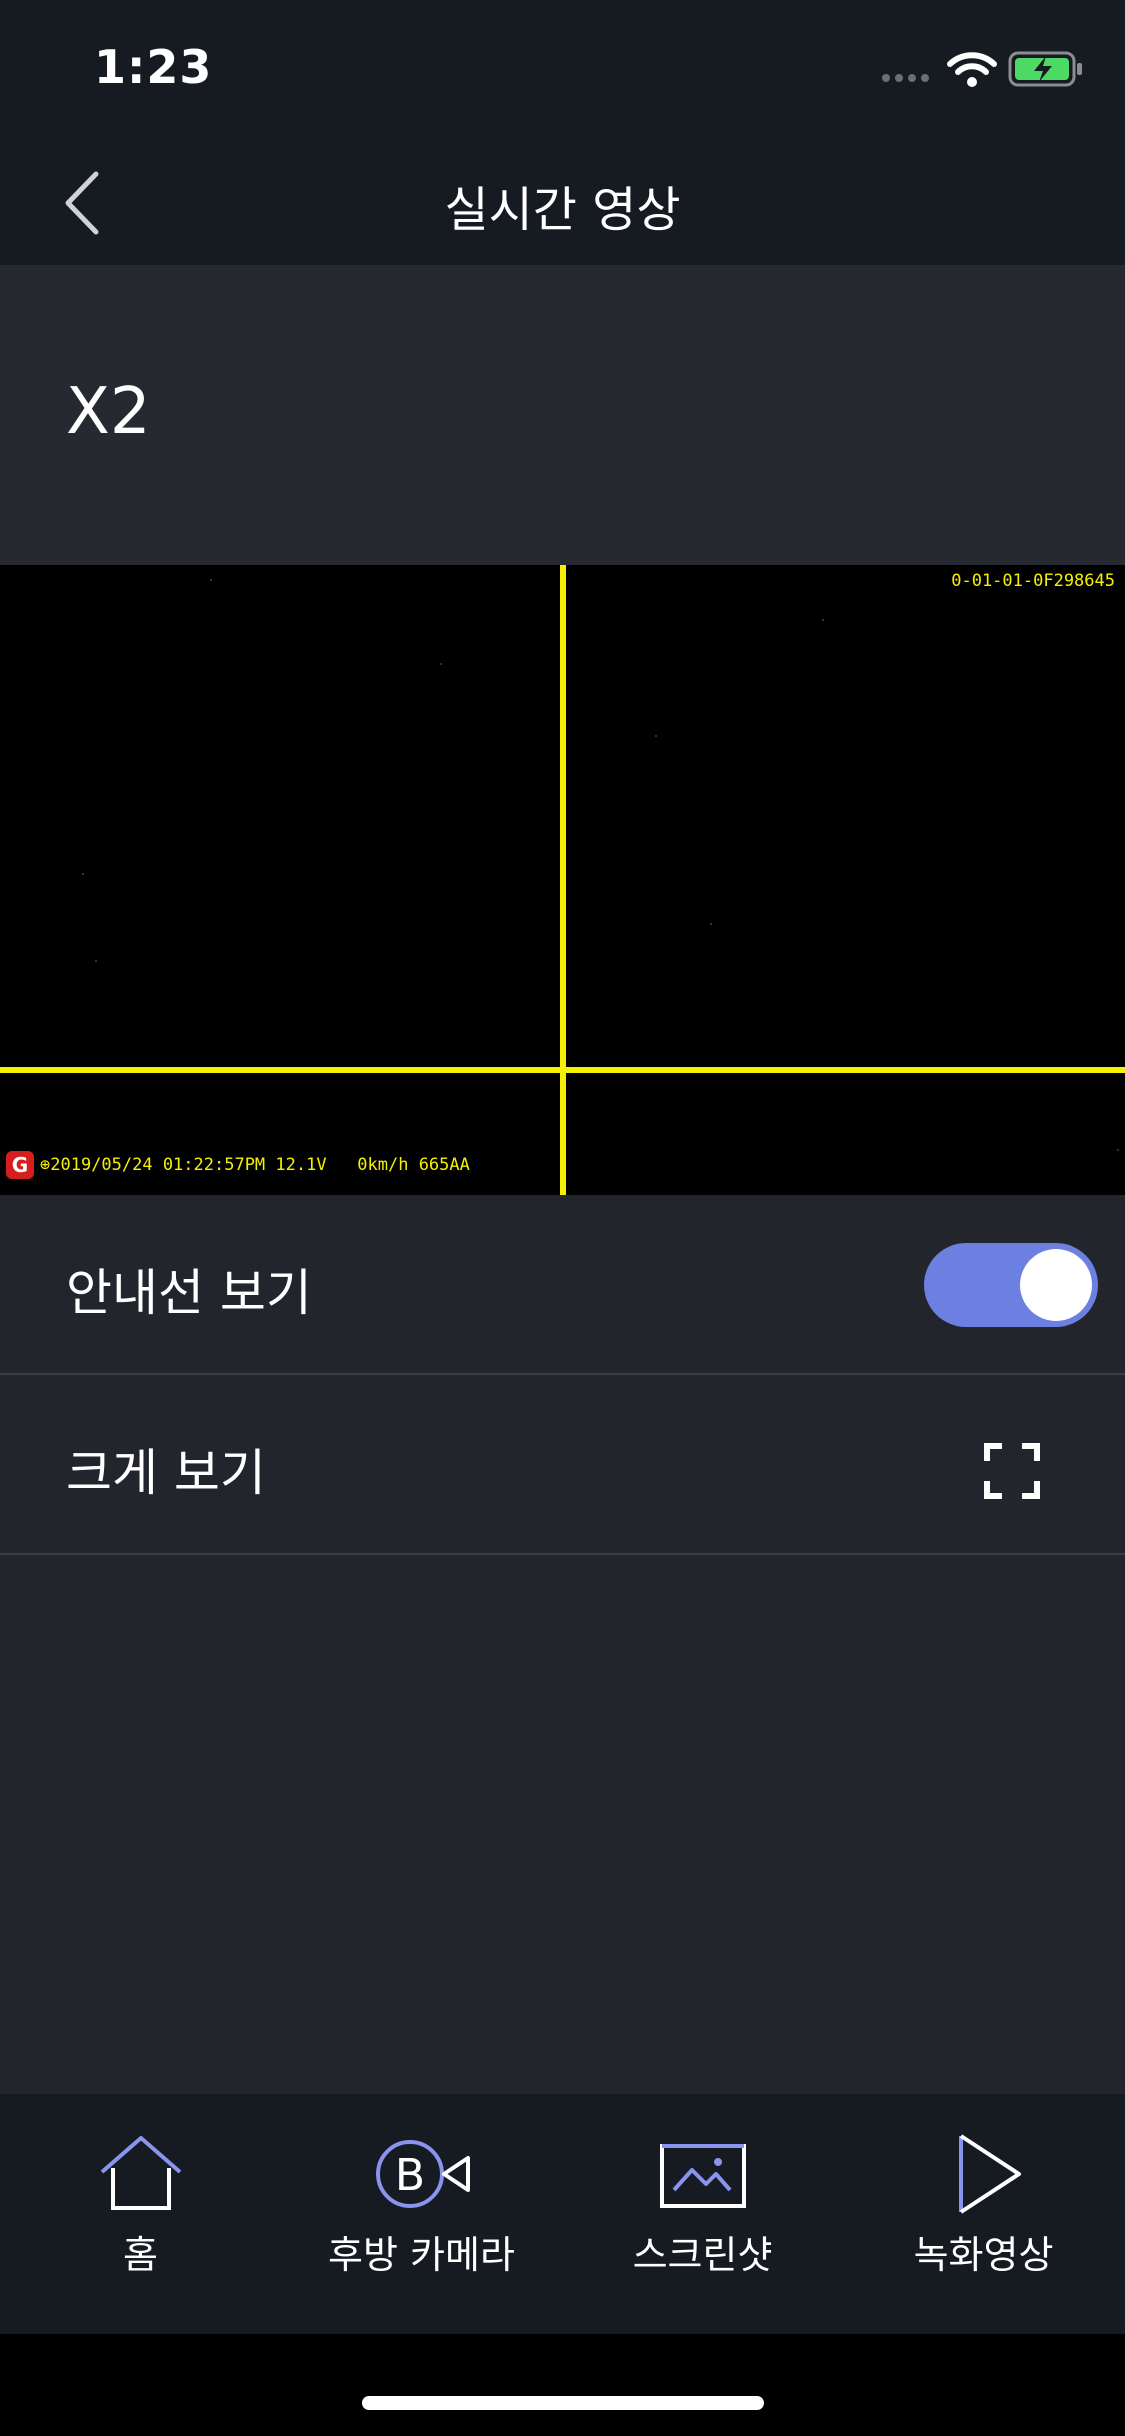 This screenshot has width=1125, height=2436. What do you see at coordinates (140, 2173) in the screenshot?
I see `home-icon` at bounding box center [140, 2173].